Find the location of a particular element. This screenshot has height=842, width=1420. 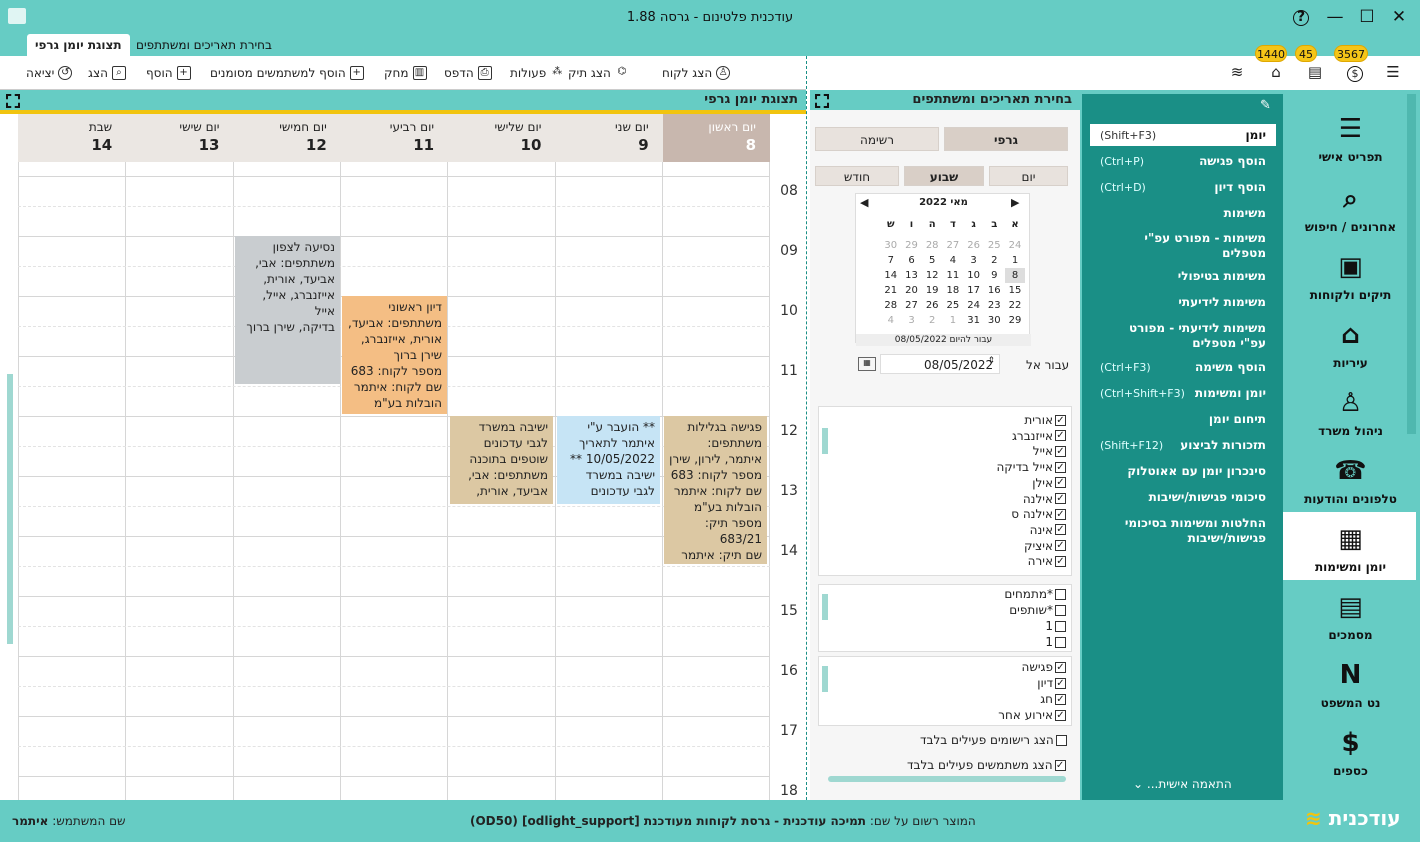

checkbox-type: ✓ אירוע אחר is located at coordinates (1032, 715).